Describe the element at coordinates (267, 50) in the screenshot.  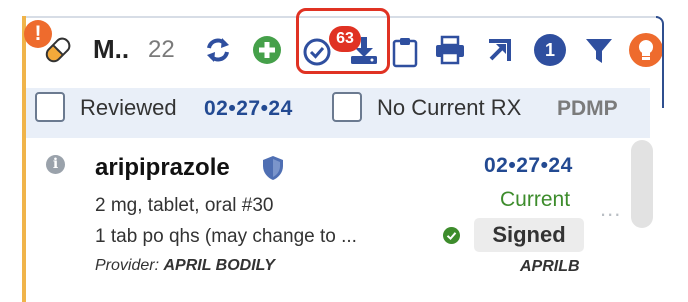
I see `add-icon` at that location.